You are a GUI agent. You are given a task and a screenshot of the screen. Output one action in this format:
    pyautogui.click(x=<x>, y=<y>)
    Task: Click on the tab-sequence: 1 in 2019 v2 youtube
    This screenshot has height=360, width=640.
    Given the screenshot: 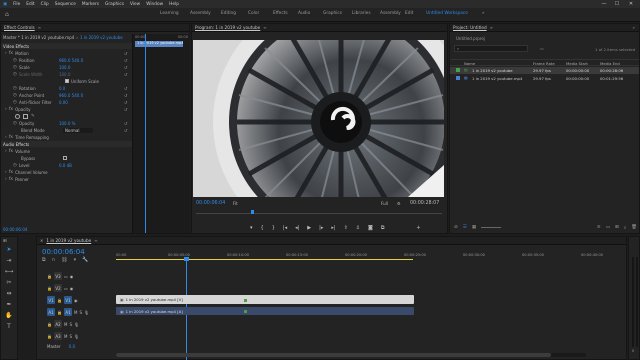 What is the action you would take?
    pyautogui.click(x=68, y=240)
    